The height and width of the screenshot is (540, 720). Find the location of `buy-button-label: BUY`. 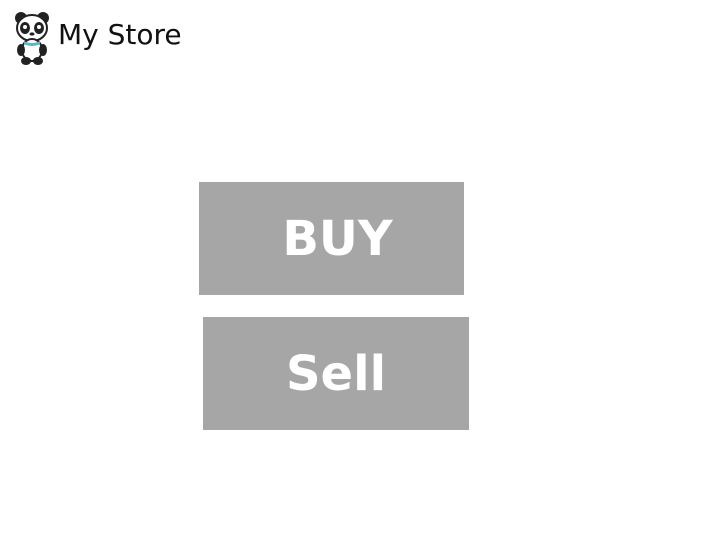

buy-button-label: BUY is located at coordinates (337, 238).